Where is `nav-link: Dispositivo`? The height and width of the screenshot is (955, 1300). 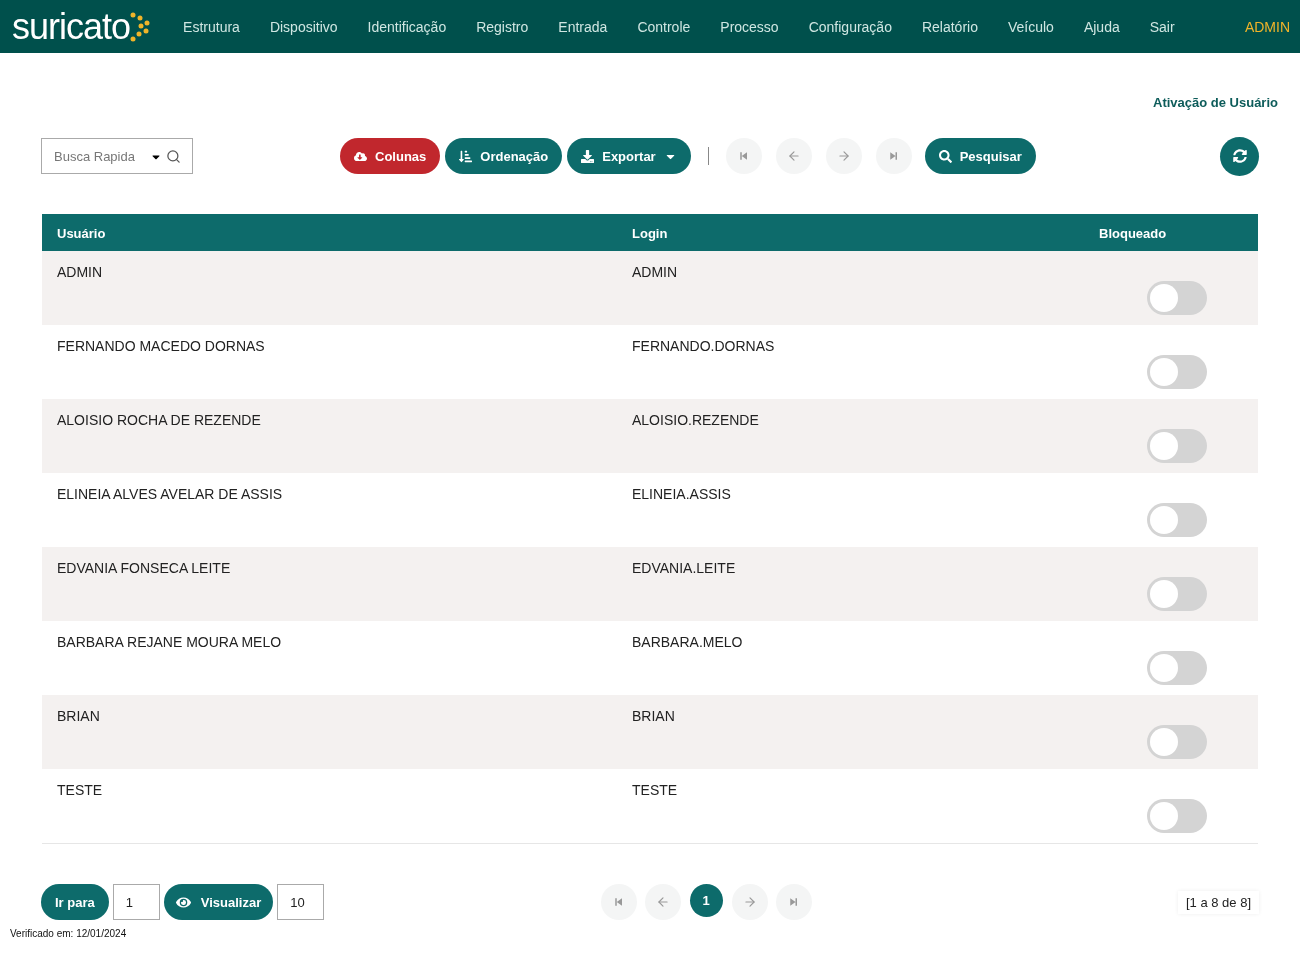 nav-link: Dispositivo is located at coordinates (303, 26).